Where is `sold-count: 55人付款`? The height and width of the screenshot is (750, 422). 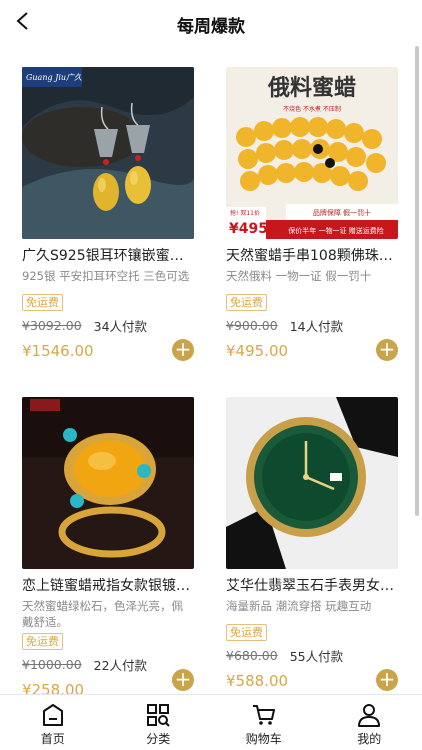 sold-count: 55人付款 is located at coordinates (316, 656).